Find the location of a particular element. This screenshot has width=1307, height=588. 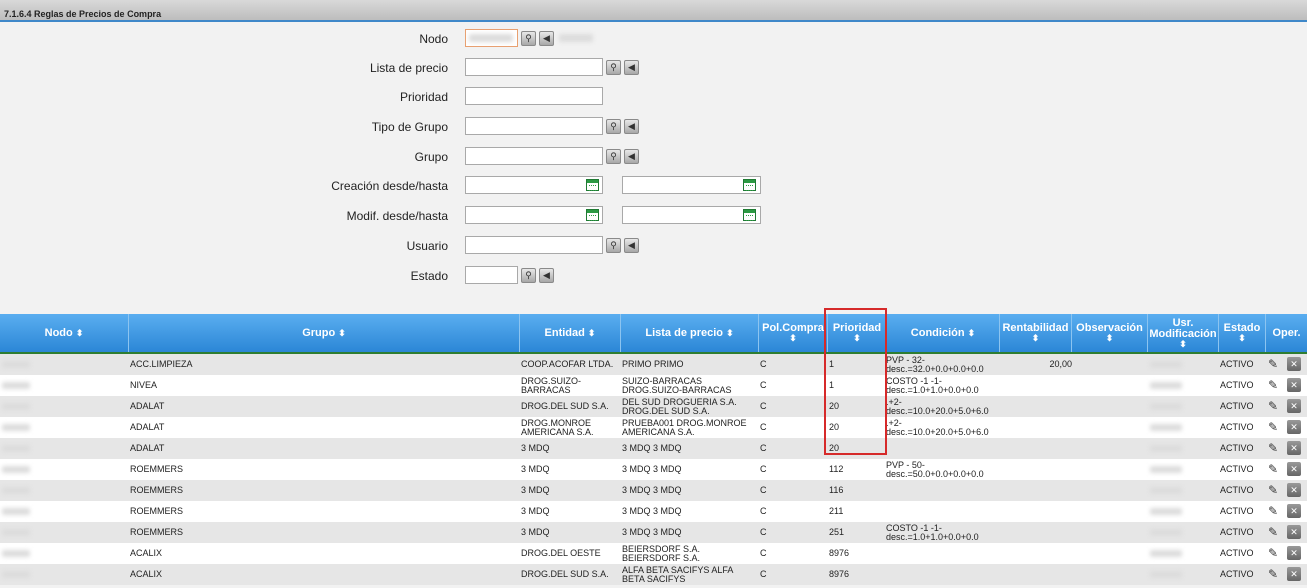

entidad-cell: COOP.ACOFAR LTDA. is located at coordinates (567, 364).